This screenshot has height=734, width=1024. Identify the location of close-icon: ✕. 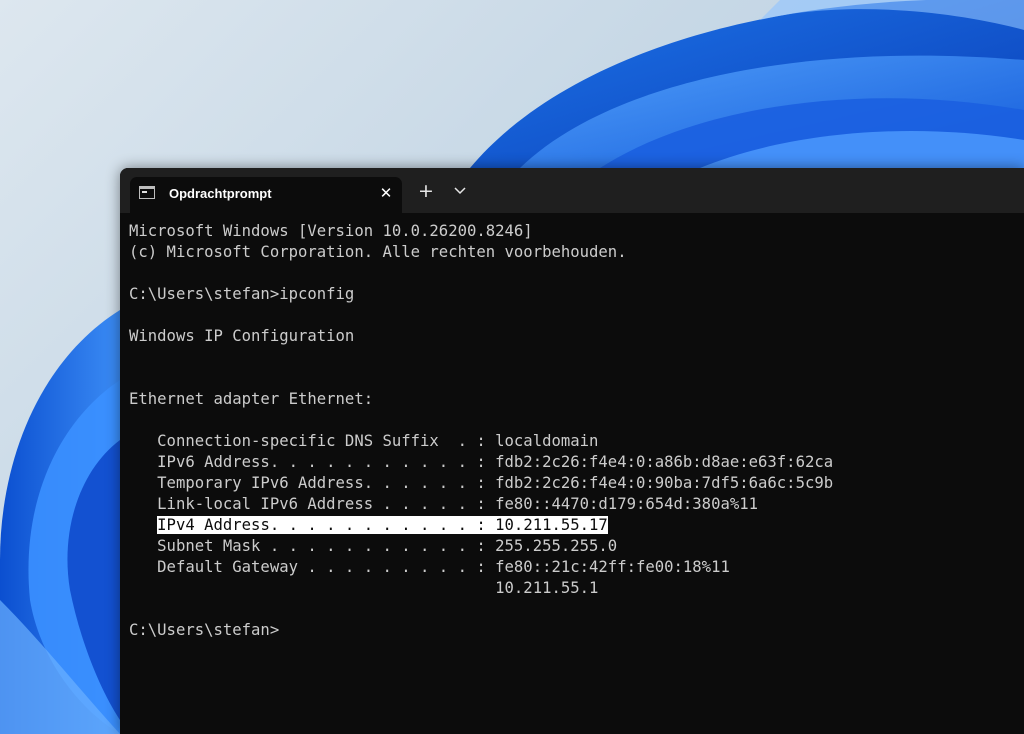
(386, 193).